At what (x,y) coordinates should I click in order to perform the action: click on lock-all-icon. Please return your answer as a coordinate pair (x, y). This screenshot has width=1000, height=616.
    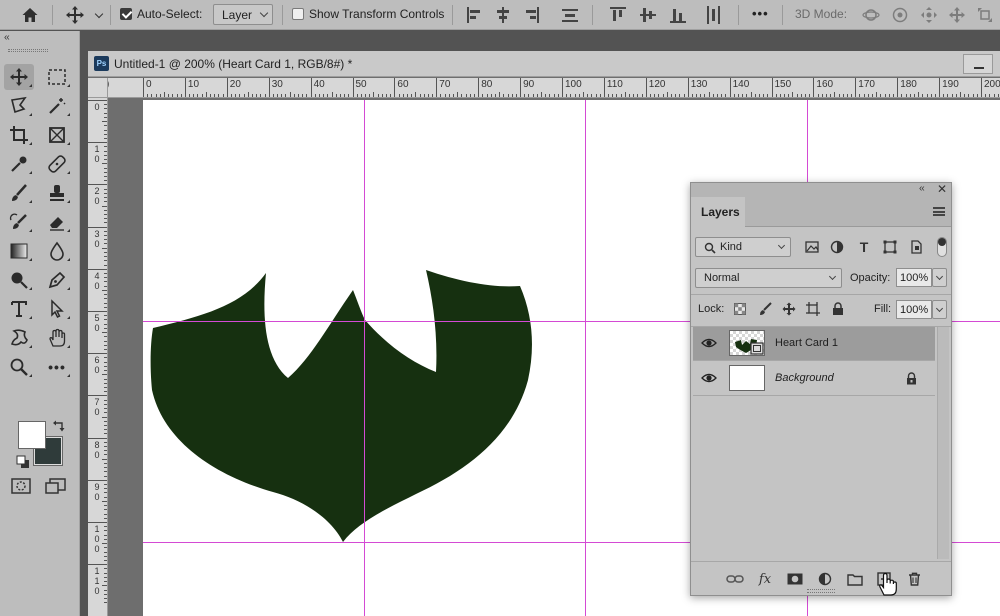
    Looking at the image, I should click on (838, 309).